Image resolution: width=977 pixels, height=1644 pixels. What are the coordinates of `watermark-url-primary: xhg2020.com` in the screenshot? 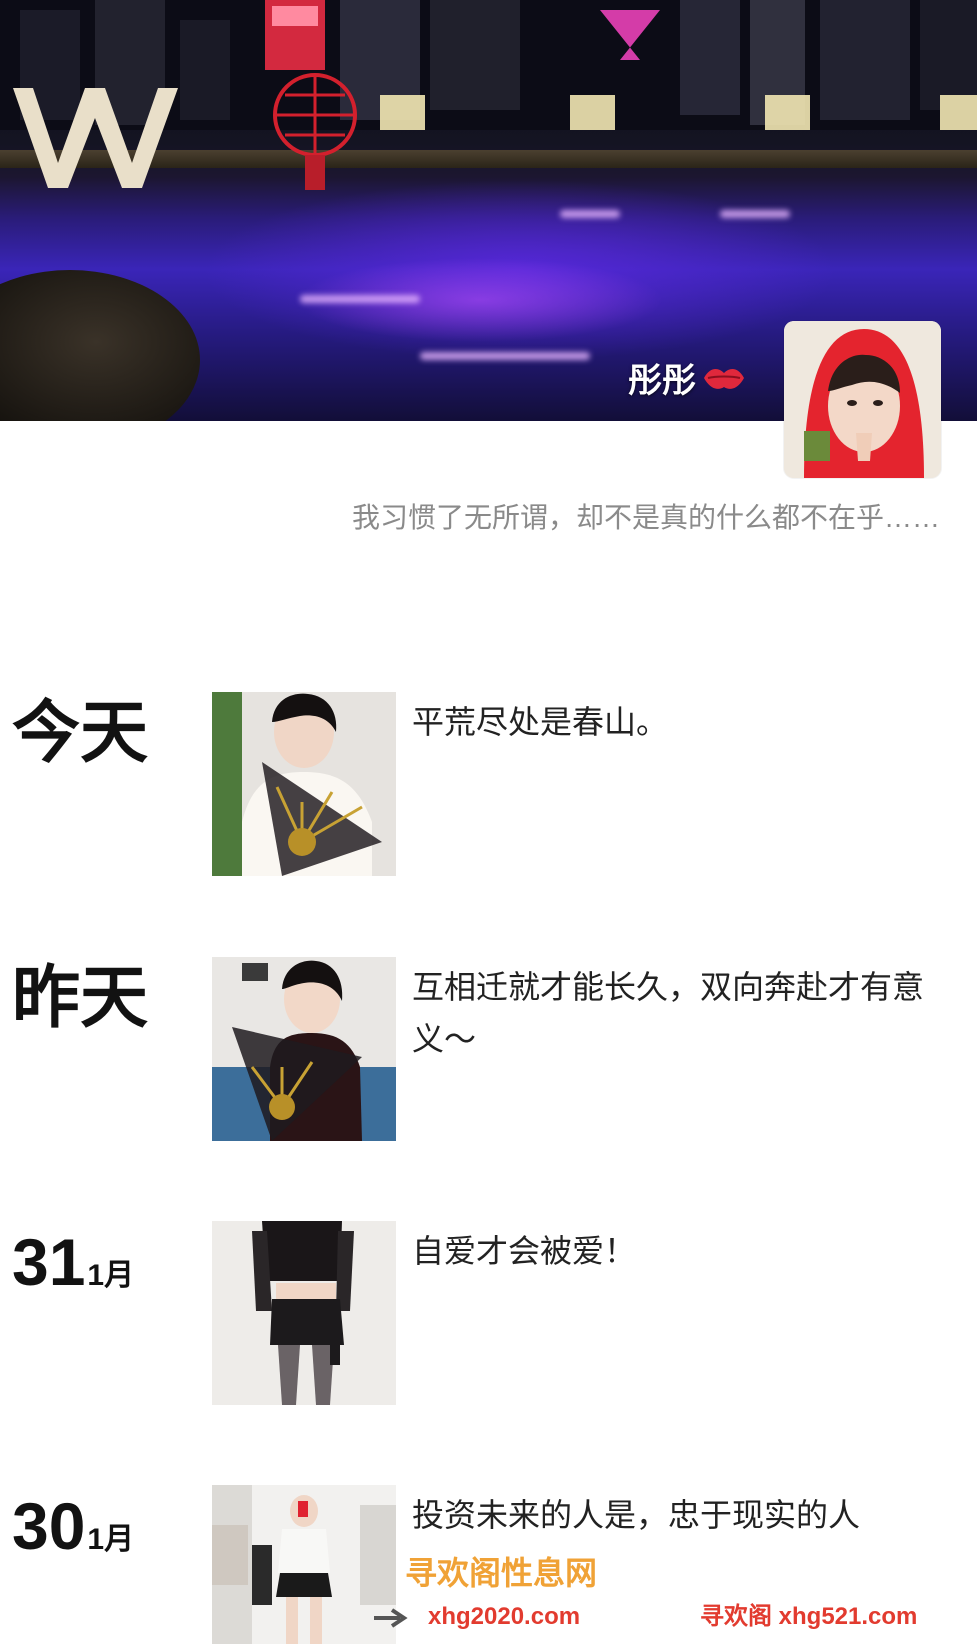 It's located at (504, 1616).